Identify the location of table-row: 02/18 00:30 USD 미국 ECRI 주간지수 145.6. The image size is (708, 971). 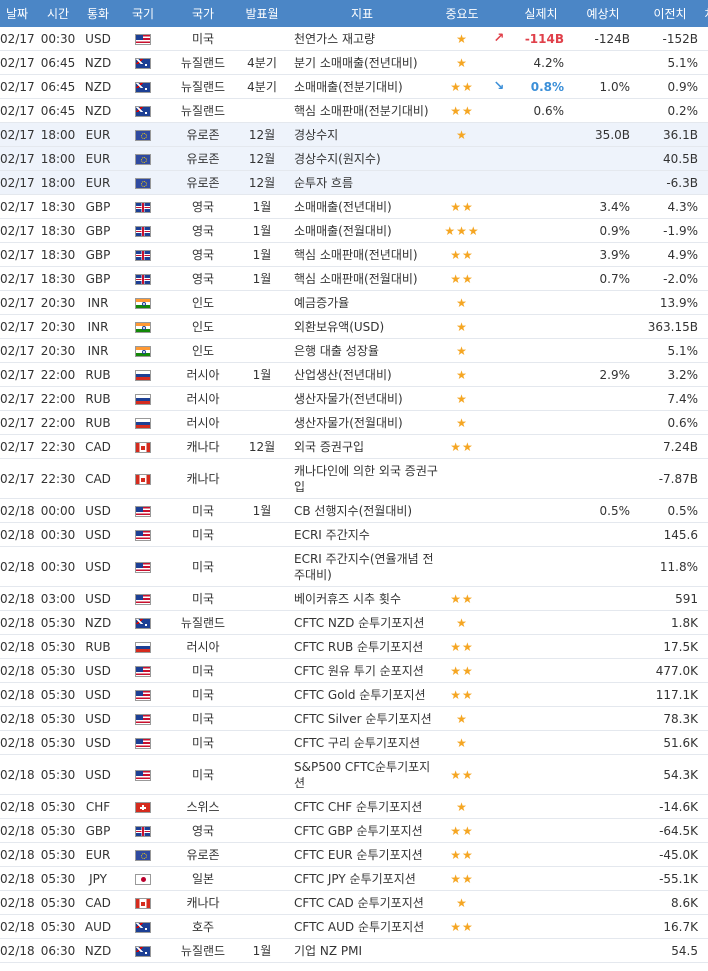
(354, 534).